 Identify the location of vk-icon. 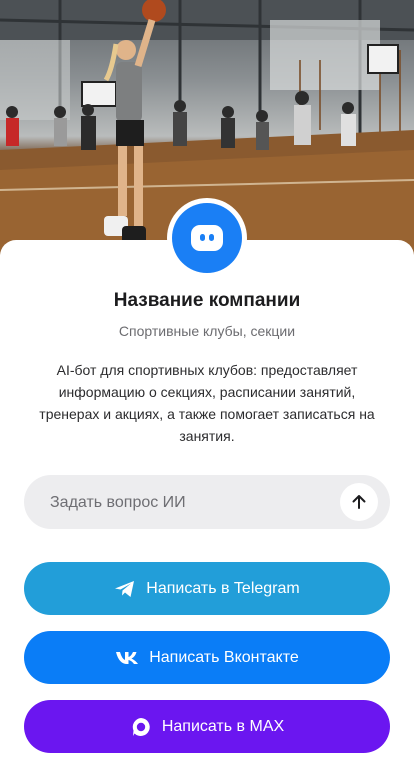
(127, 658).